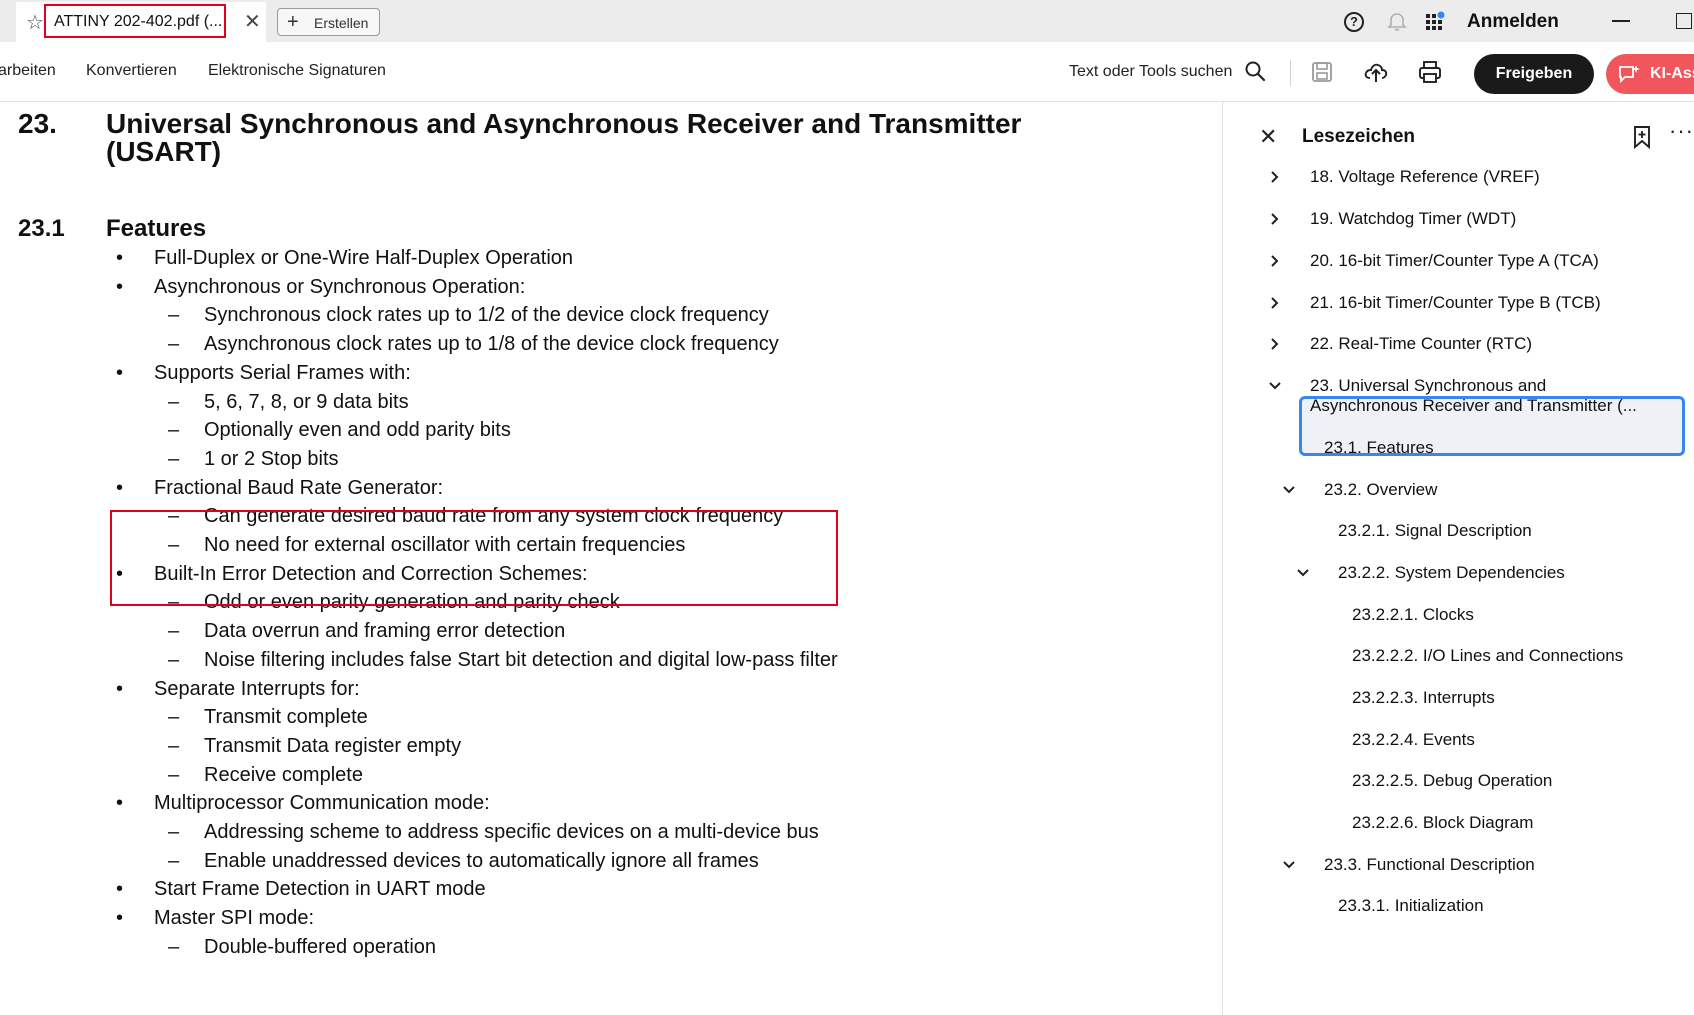 The image size is (1694, 1015). I want to click on subsection-number: 23.1, so click(41, 228).